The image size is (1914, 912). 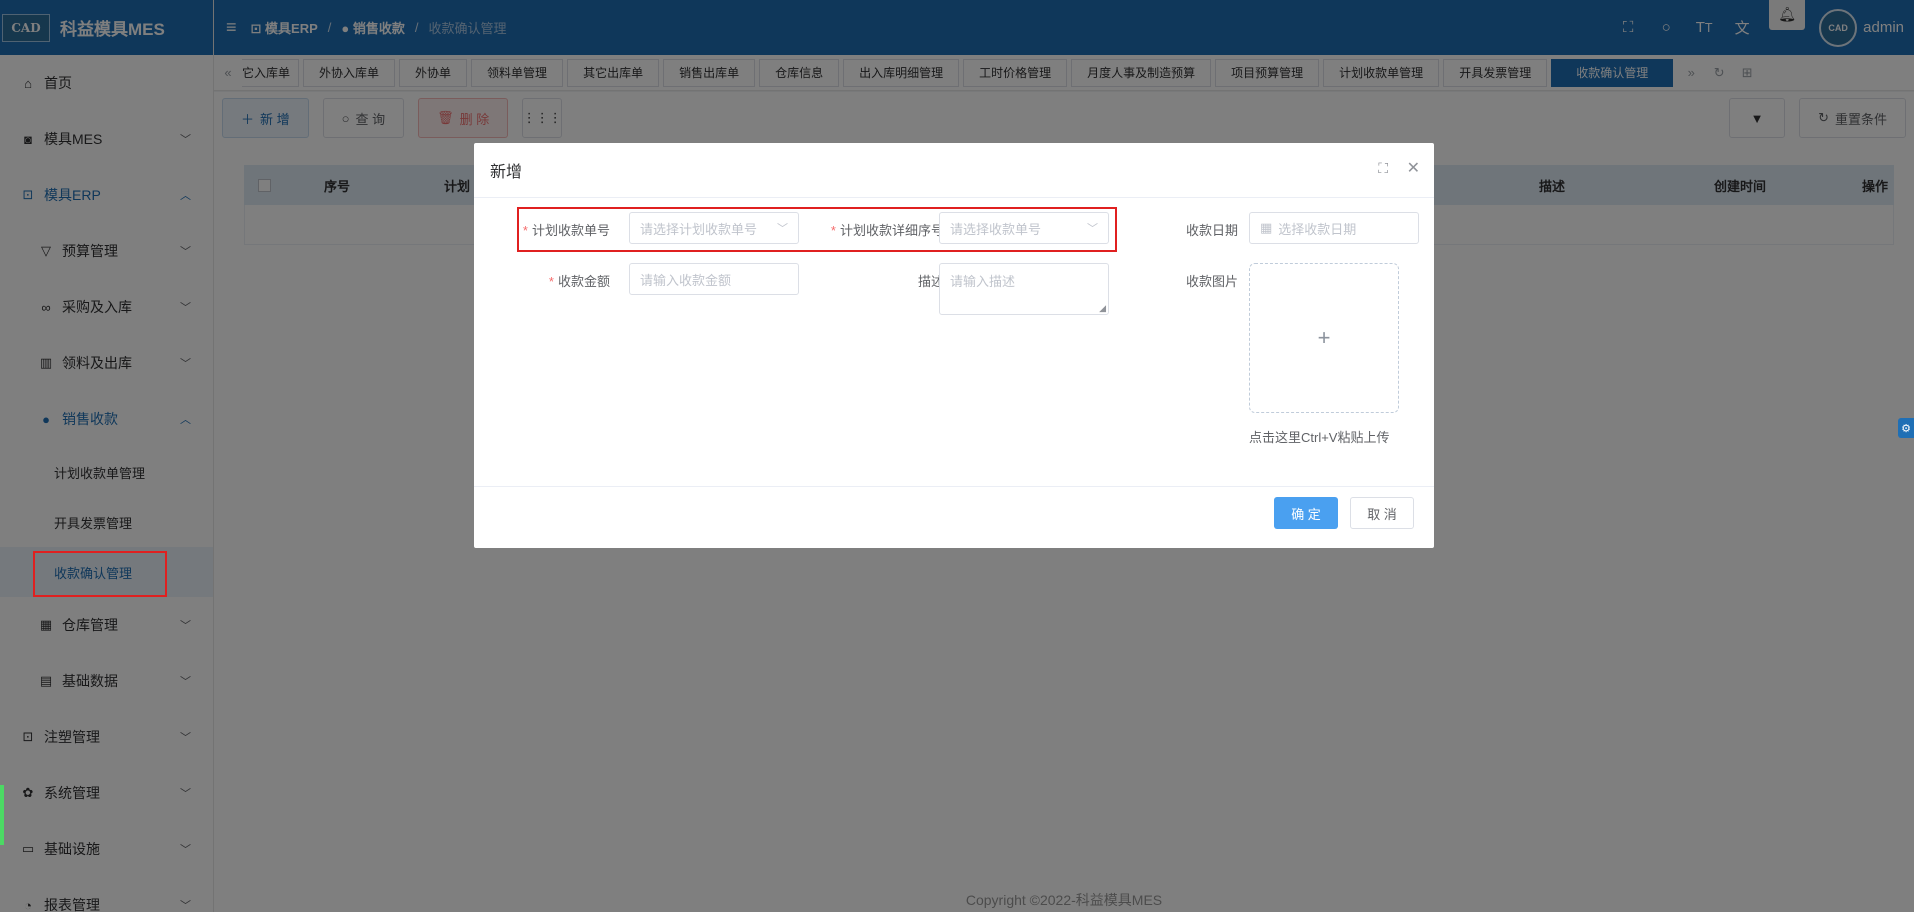 What do you see at coordinates (1024, 289) in the screenshot?
I see `desc-textarea: 请输入描述 ◢` at bounding box center [1024, 289].